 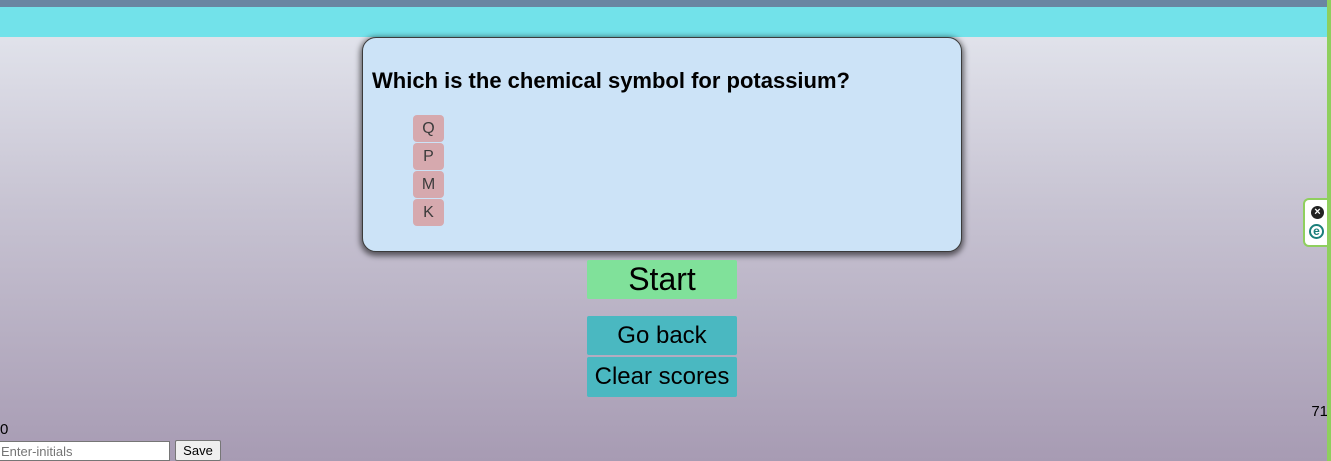 I want to click on start-button: Start, so click(x=662, y=279).